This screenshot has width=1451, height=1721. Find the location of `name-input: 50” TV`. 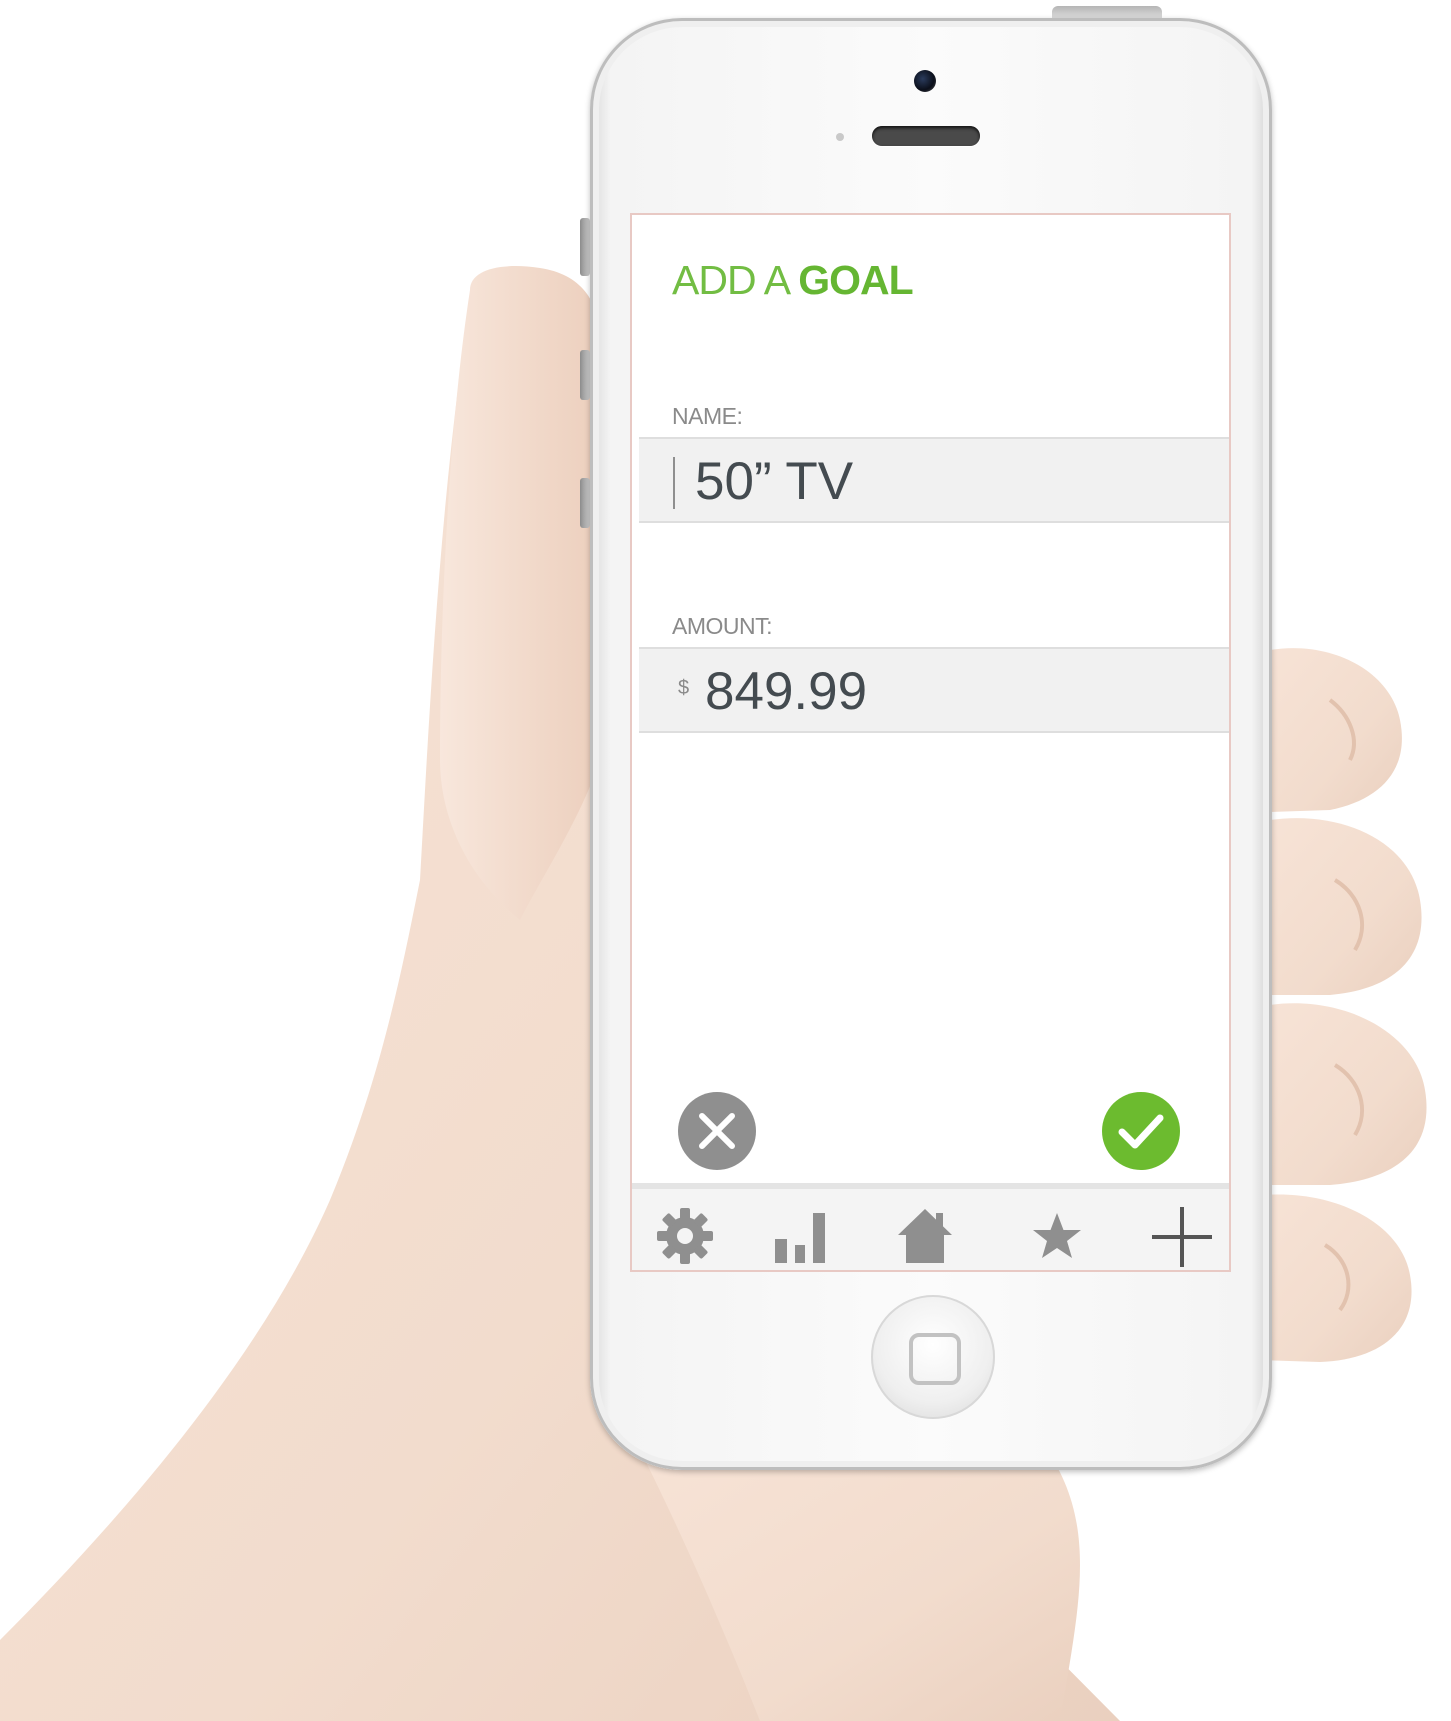

name-input: 50” TV is located at coordinates (934, 480).